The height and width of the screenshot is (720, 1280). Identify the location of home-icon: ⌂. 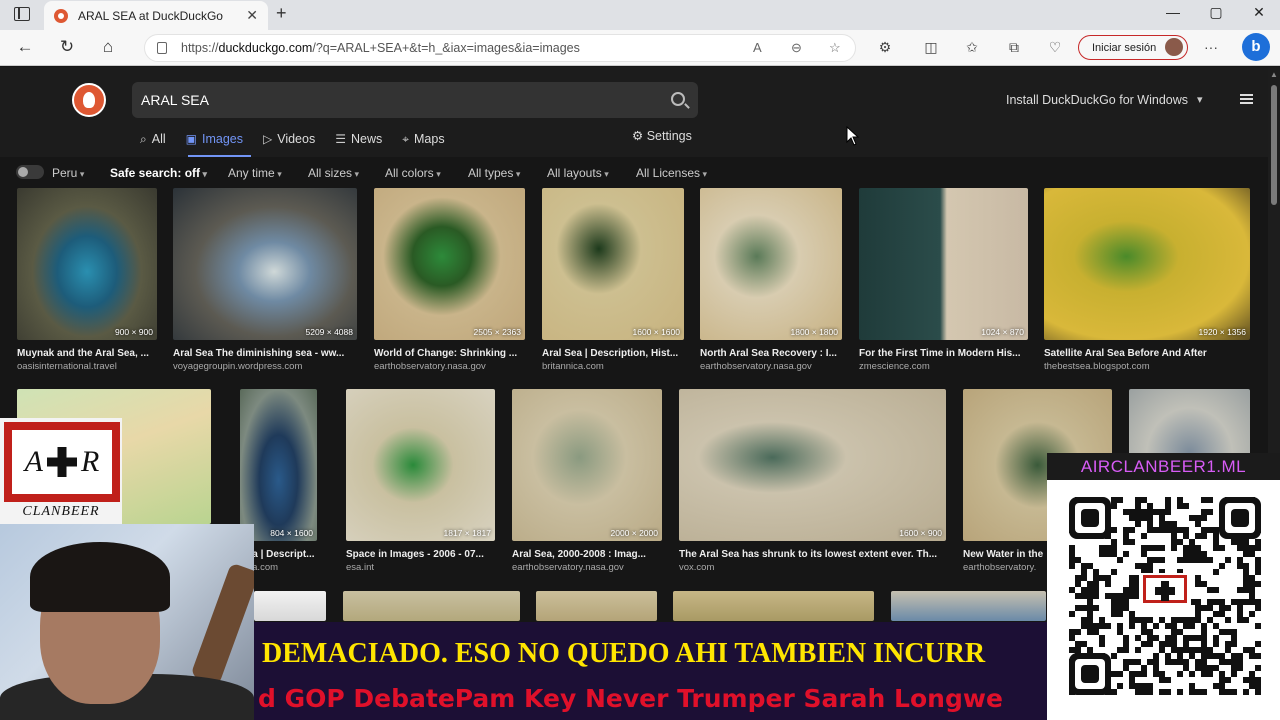
(108, 47).